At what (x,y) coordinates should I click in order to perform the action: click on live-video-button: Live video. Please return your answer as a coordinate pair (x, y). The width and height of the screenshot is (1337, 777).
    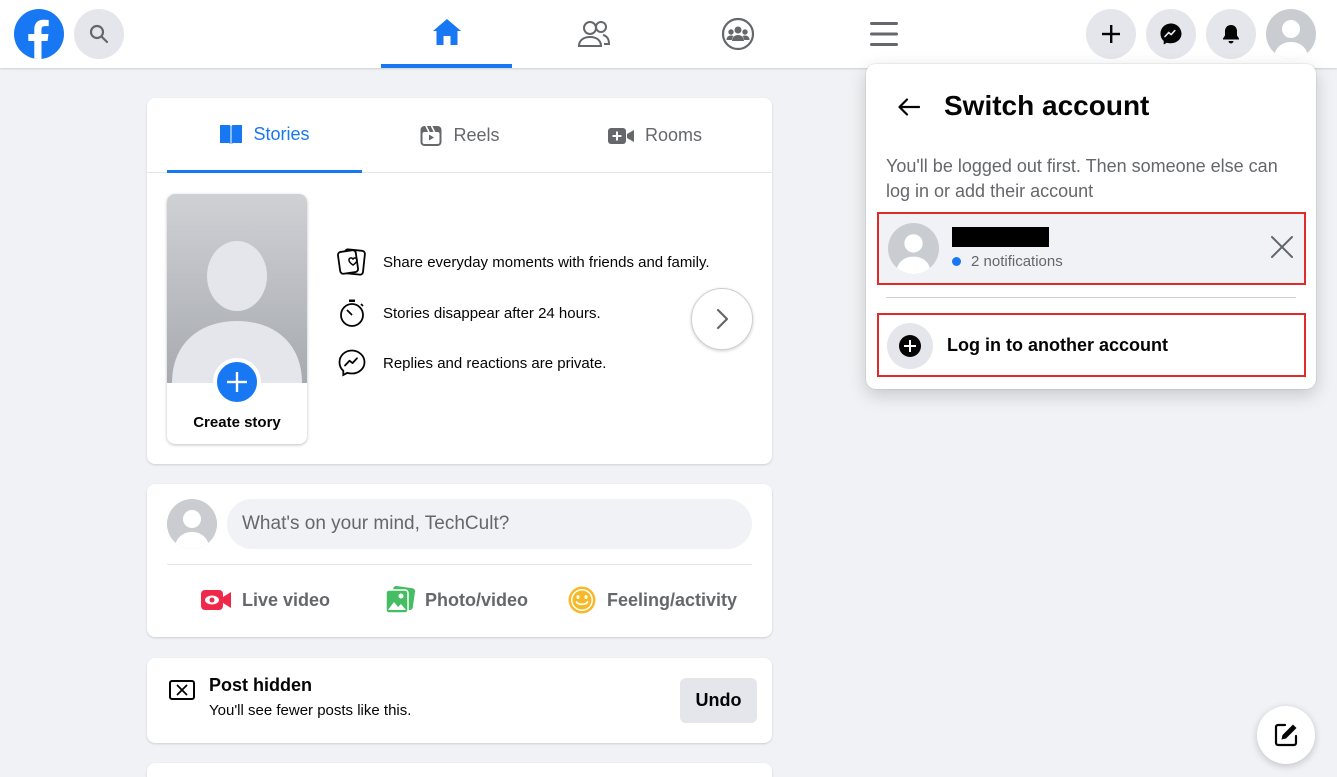
    Looking at the image, I should click on (265, 600).